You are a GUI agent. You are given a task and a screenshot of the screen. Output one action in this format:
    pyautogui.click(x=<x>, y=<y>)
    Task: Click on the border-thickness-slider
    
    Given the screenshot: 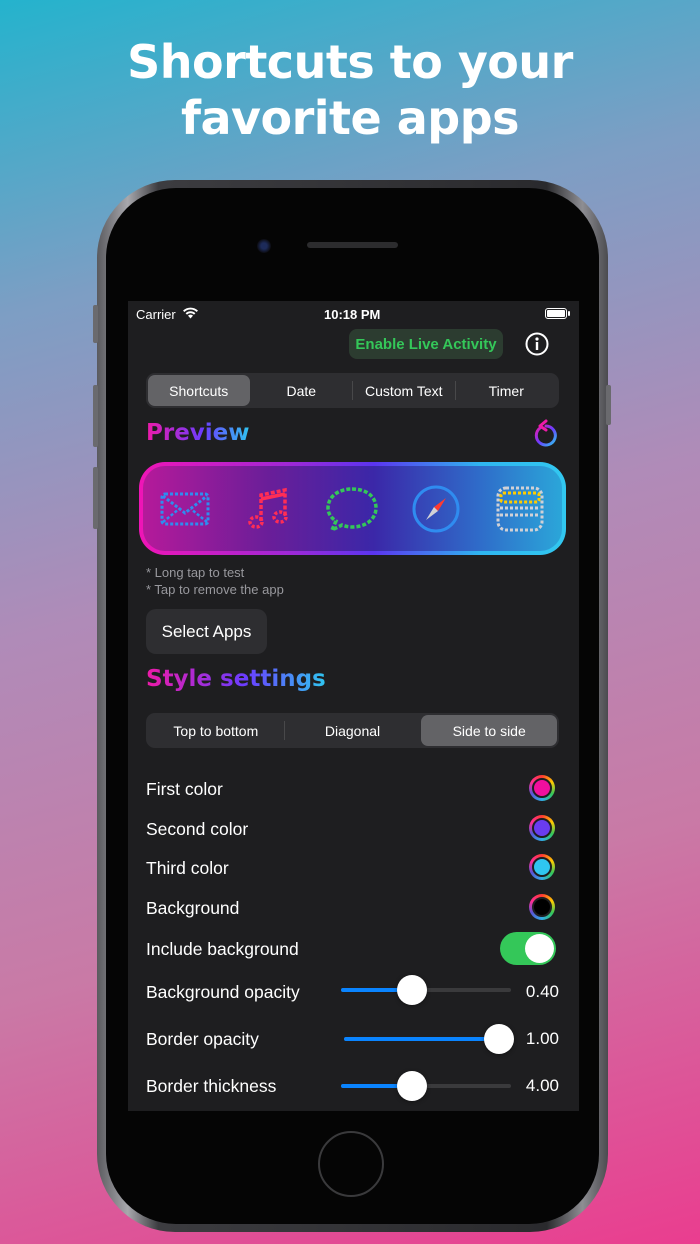 What is the action you would take?
    pyautogui.click(x=426, y=1086)
    